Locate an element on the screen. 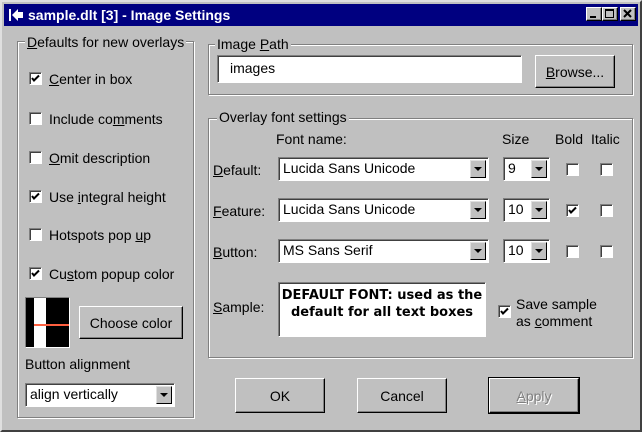  custom-popup-color-checkbox is located at coordinates (35, 273).